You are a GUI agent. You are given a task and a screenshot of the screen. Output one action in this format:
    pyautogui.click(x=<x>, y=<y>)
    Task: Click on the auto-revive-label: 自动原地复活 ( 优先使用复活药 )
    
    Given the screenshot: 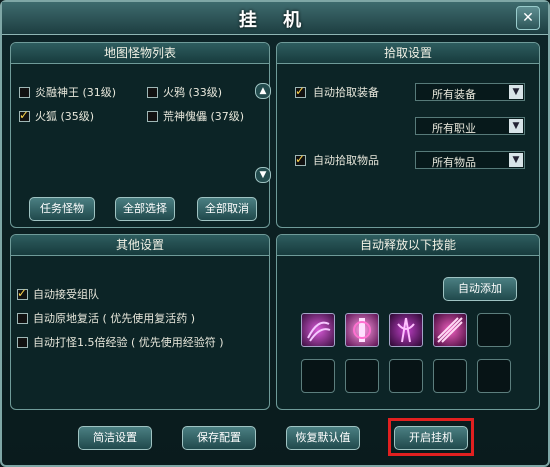 What is the action you would take?
    pyautogui.click(x=114, y=318)
    